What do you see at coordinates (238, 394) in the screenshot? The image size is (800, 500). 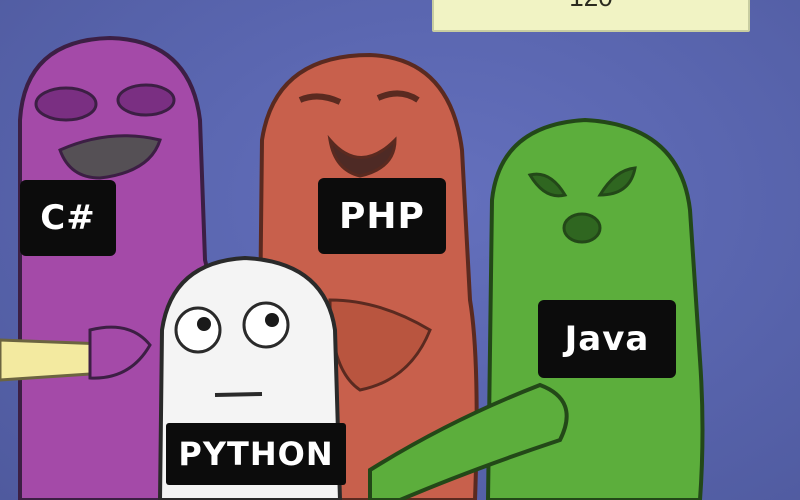 I see `python-mouth` at bounding box center [238, 394].